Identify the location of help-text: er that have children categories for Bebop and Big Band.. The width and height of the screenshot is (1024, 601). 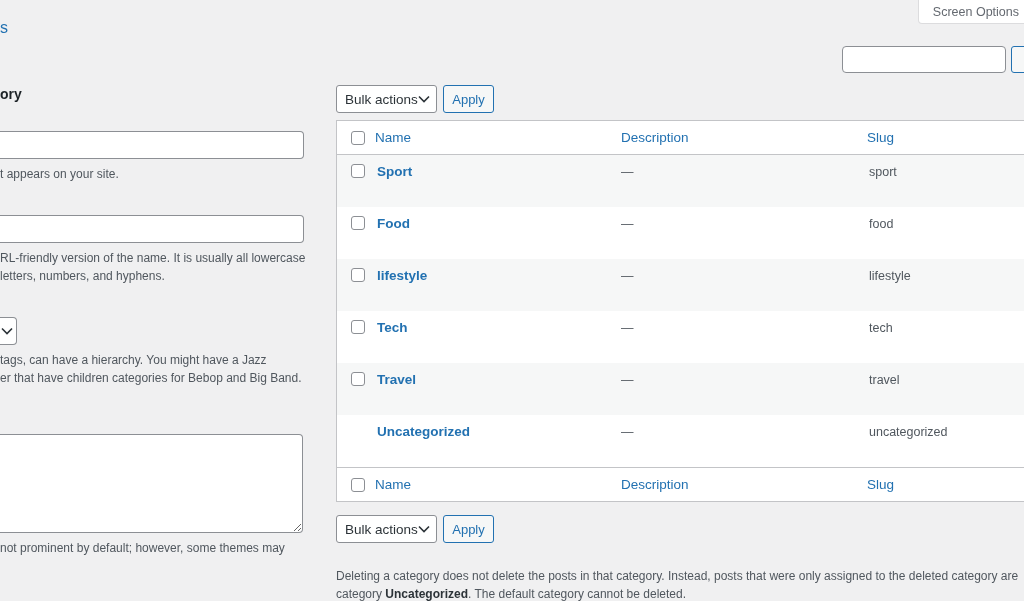
(151, 378).